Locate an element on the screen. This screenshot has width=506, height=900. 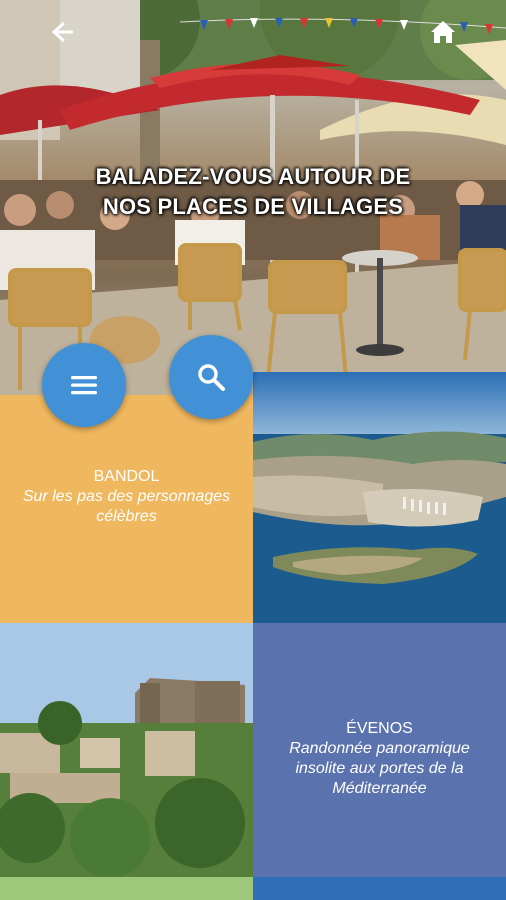
next-tile-right-edge is located at coordinates (379, 888).